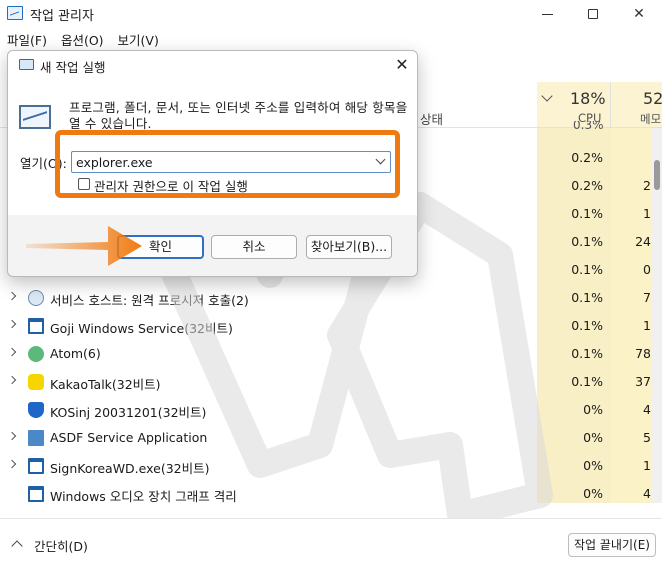 The height and width of the screenshot is (567, 662). I want to click on menu-view: 보기(V), so click(138, 39).